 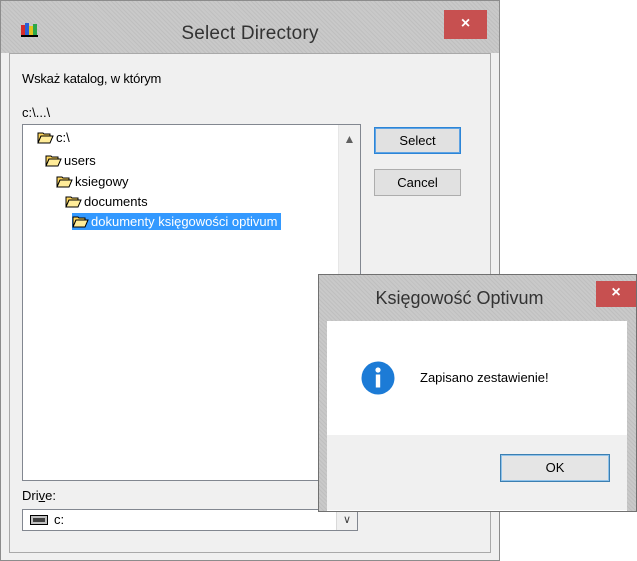 I want to click on tree-item-label: users, so click(x=80, y=160).